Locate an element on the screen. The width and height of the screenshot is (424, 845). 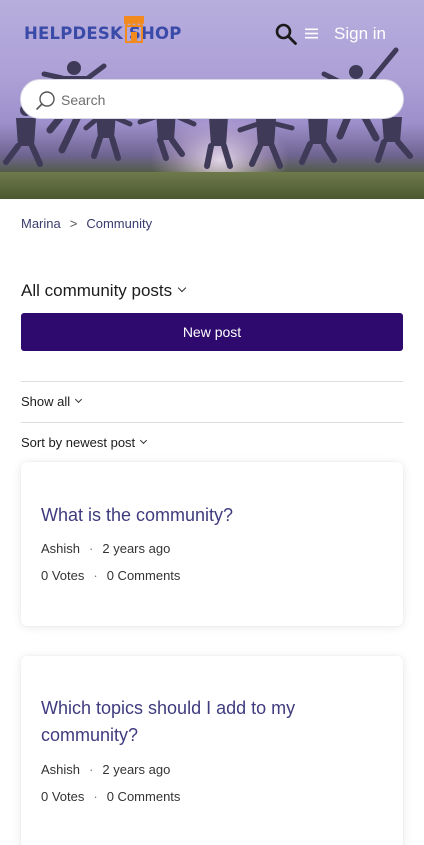
search-bar is located at coordinates (212, 99).